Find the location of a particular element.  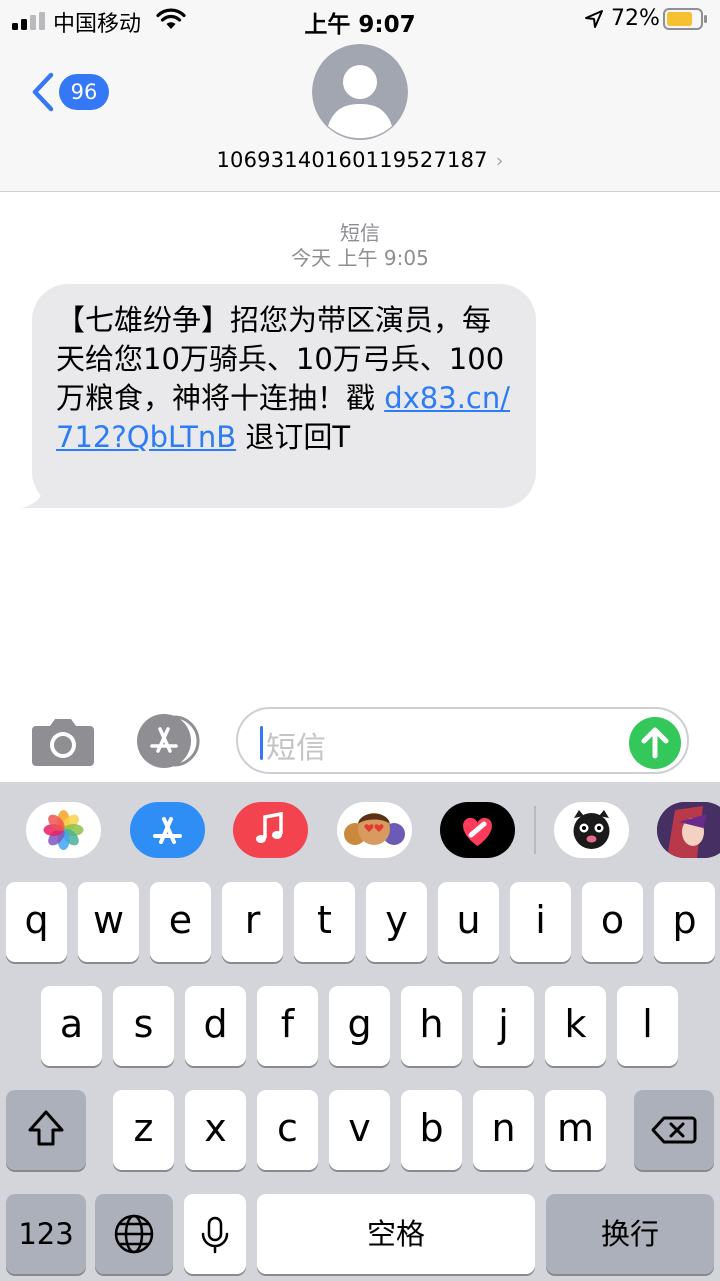

key-e: e is located at coordinates (180, 922).